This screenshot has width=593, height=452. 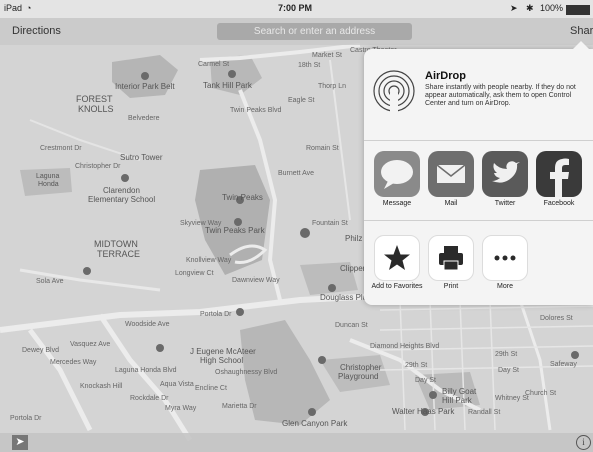 What do you see at coordinates (36, 31) in the screenshot?
I see `directions-button: Directions` at bounding box center [36, 31].